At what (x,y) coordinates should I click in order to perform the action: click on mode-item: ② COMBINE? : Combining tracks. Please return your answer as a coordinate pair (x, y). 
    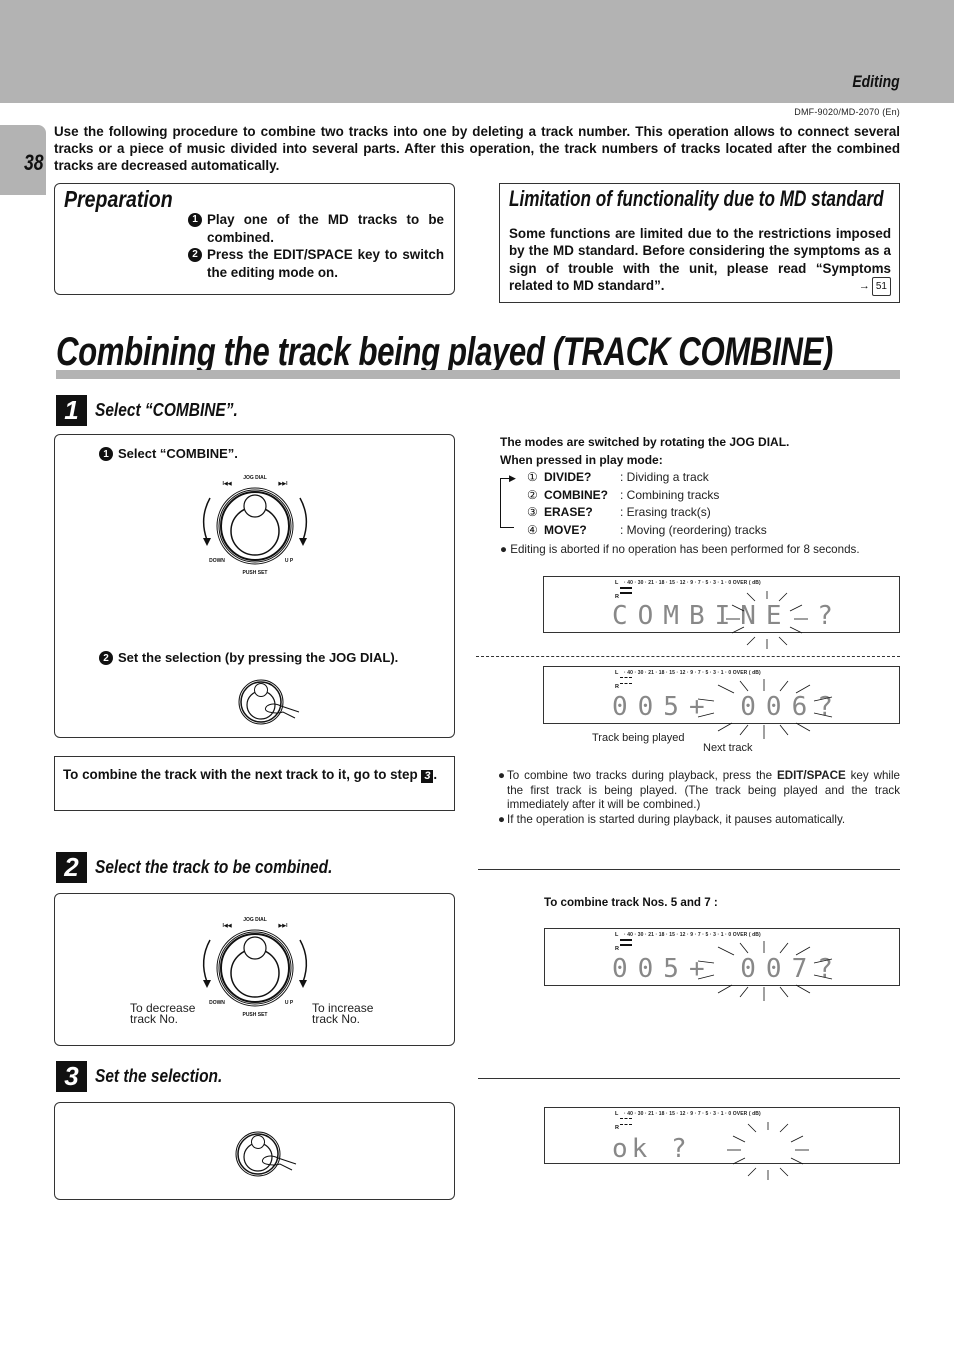
    Looking at the image, I should click on (705, 496).